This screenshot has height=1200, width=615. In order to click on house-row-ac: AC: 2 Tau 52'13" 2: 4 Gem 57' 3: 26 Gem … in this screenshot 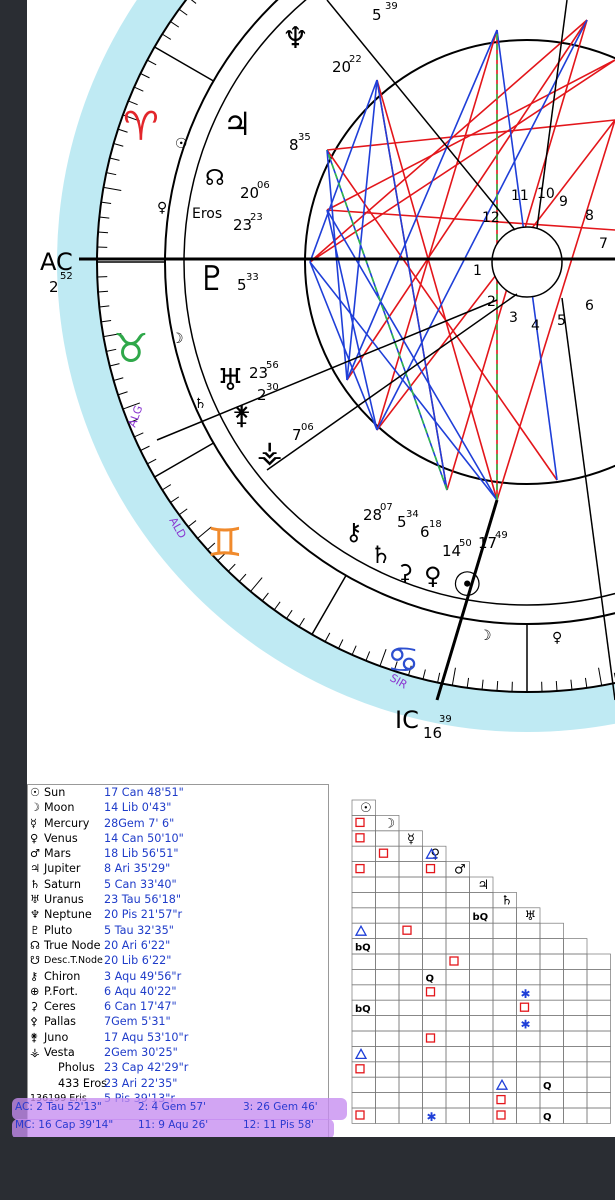, I will do `click(180, 1108)`.